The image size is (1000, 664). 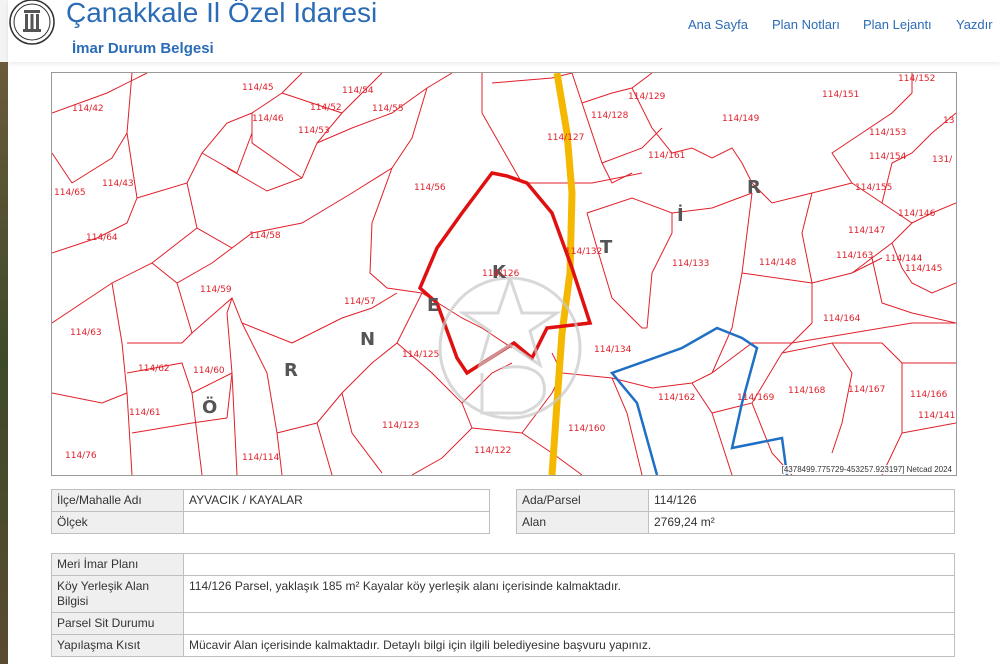 What do you see at coordinates (268, 119) in the screenshot?
I see `parcel-label: 114/46` at bounding box center [268, 119].